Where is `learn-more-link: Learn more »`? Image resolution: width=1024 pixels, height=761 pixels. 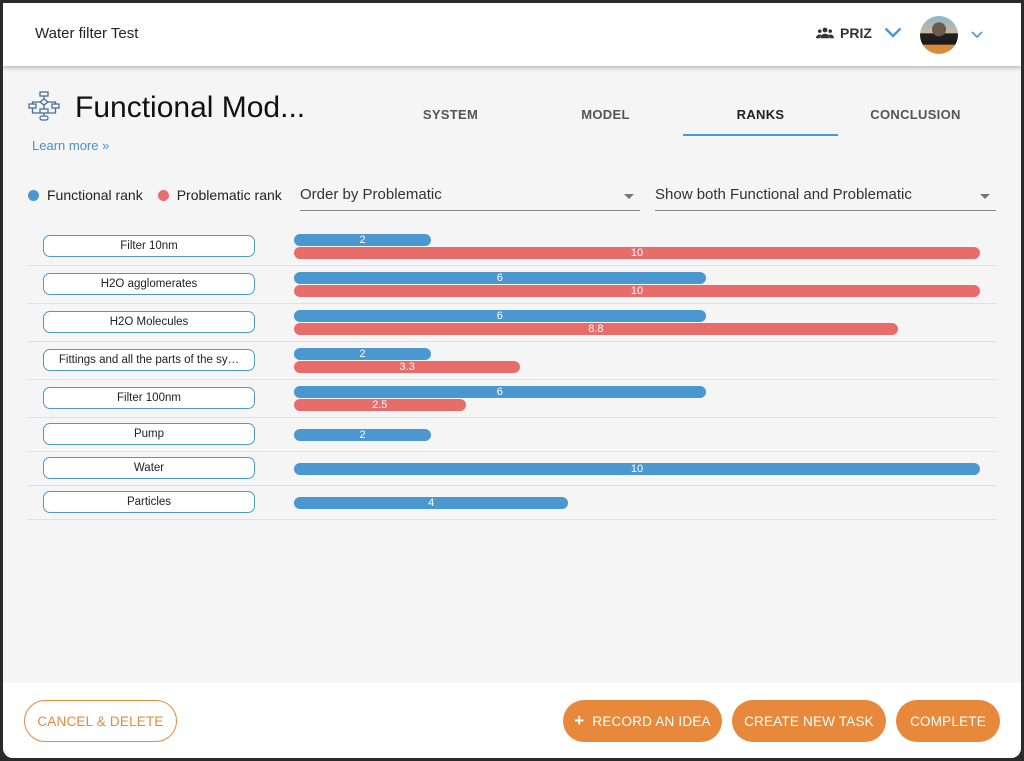
learn-more-link: Learn more » is located at coordinates (70, 145).